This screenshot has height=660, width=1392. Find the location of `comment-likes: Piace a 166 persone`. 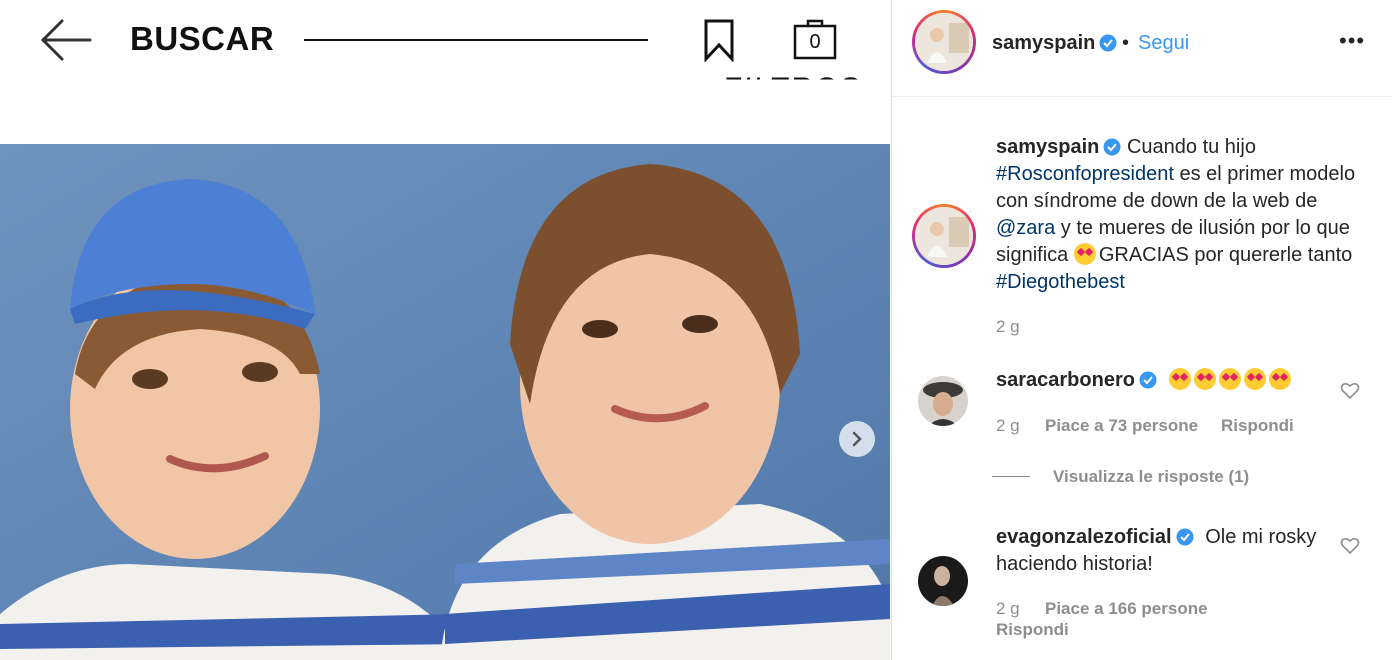

comment-likes: Piace a 166 persone is located at coordinates (1126, 609).